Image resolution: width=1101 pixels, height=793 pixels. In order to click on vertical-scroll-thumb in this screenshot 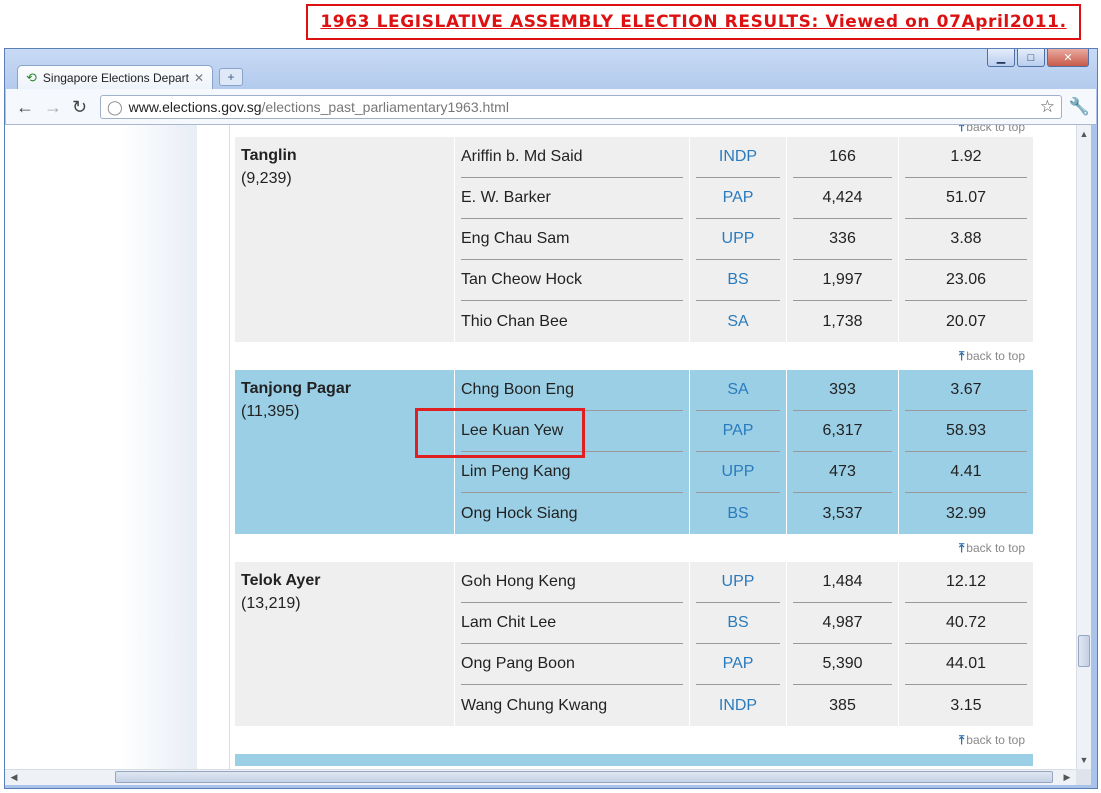, I will do `click(1084, 651)`.